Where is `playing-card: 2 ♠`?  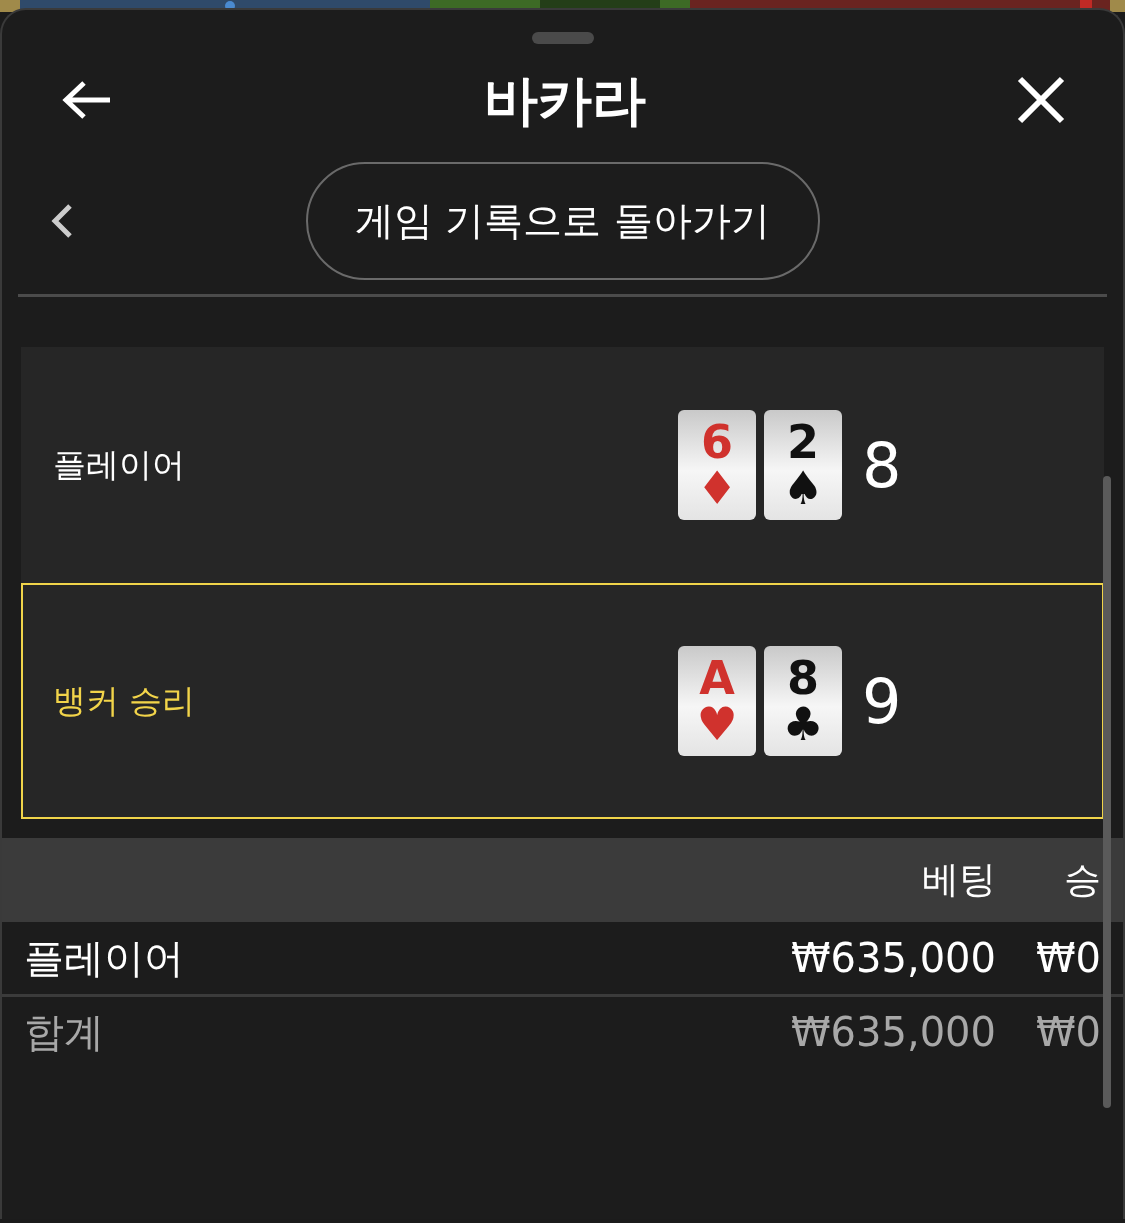
playing-card: 2 ♠ is located at coordinates (803, 465).